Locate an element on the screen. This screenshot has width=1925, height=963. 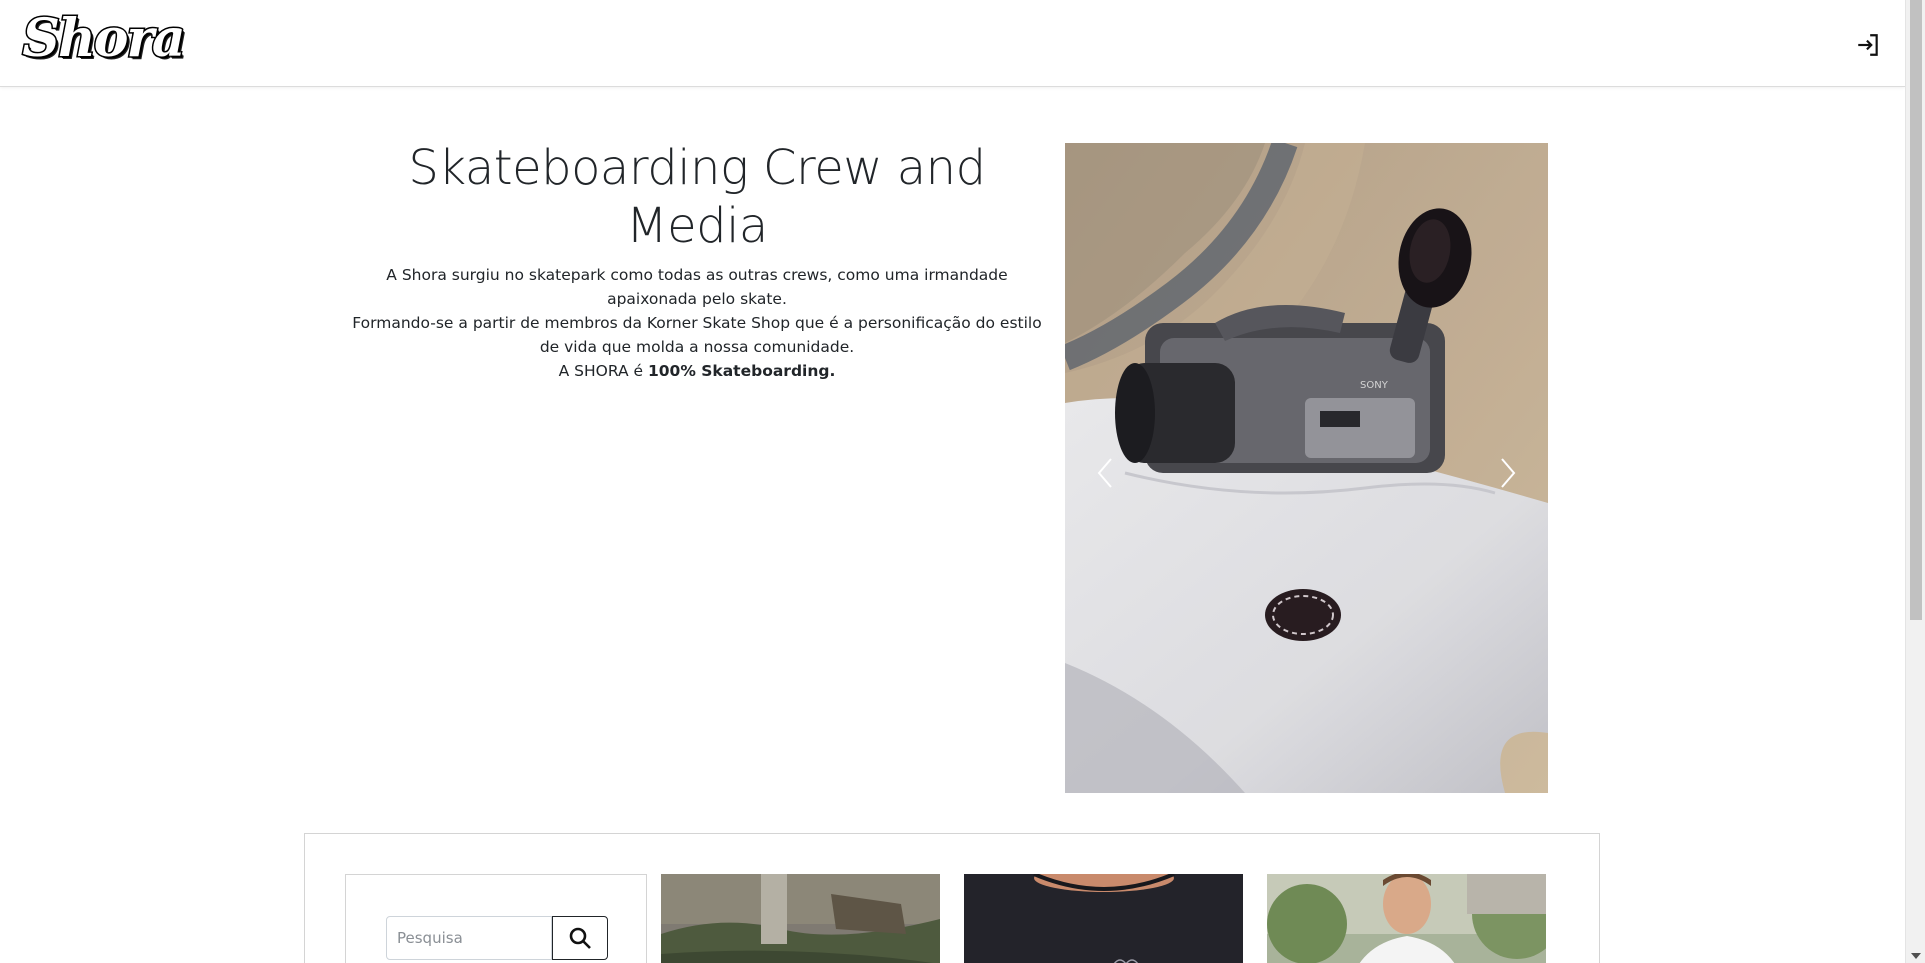
carousel-next-button is located at coordinates (1508, 473).